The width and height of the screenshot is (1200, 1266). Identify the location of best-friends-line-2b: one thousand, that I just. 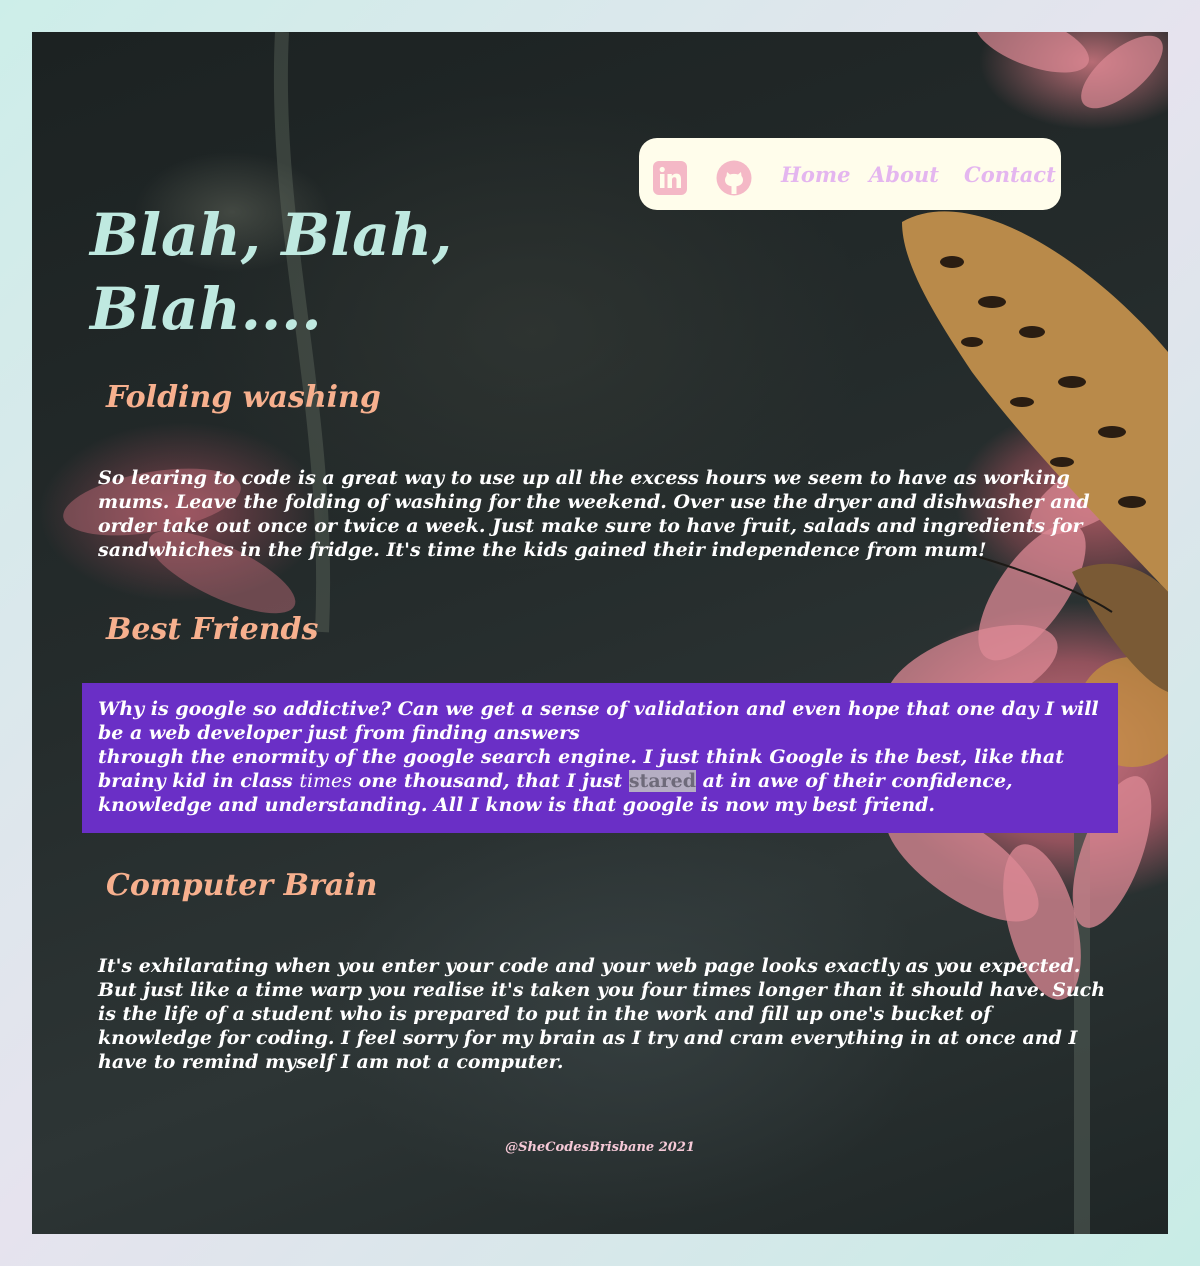
(490, 781).